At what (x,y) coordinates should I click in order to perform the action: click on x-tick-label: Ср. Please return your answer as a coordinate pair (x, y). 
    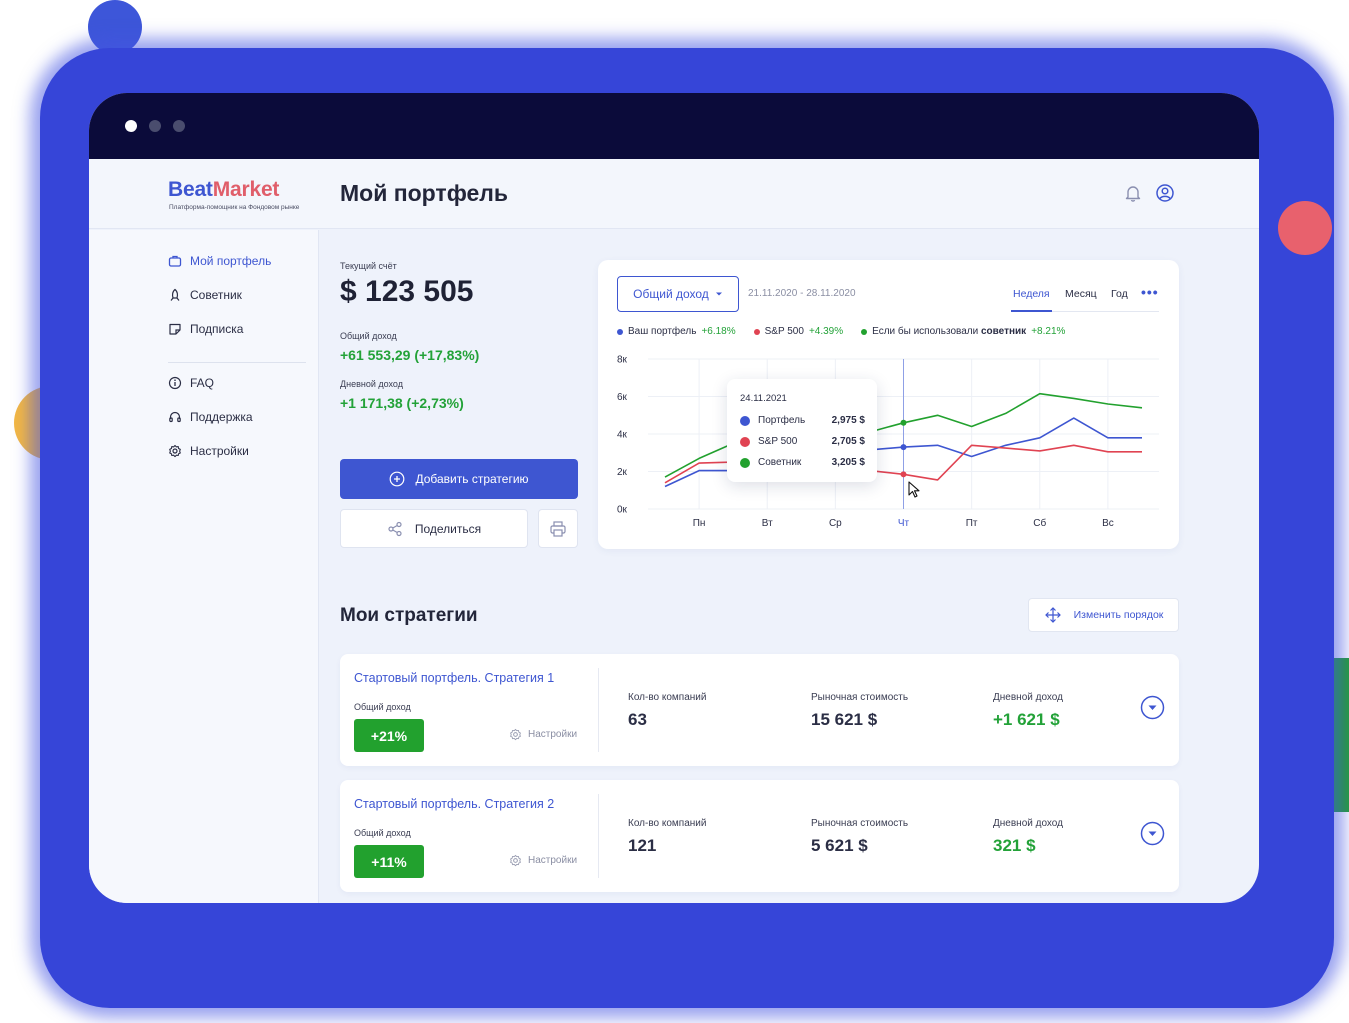
    Looking at the image, I should click on (835, 523).